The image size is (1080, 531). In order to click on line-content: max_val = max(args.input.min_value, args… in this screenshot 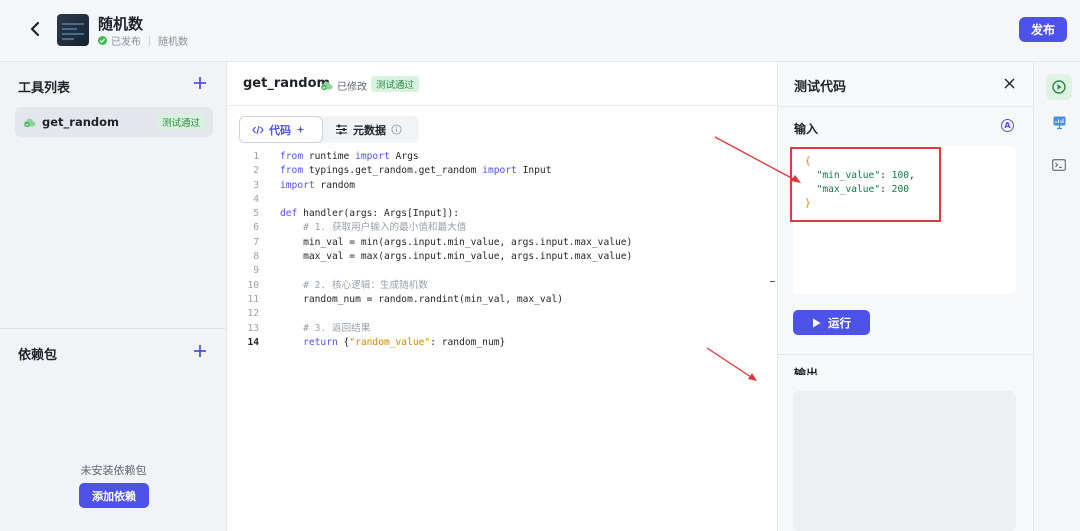, I will do `click(456, 257)`.